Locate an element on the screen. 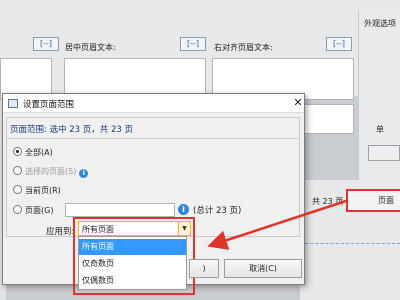 This screenshot has width=400, height=300. left-format-button: [--] is located at coordinates (46, 44).